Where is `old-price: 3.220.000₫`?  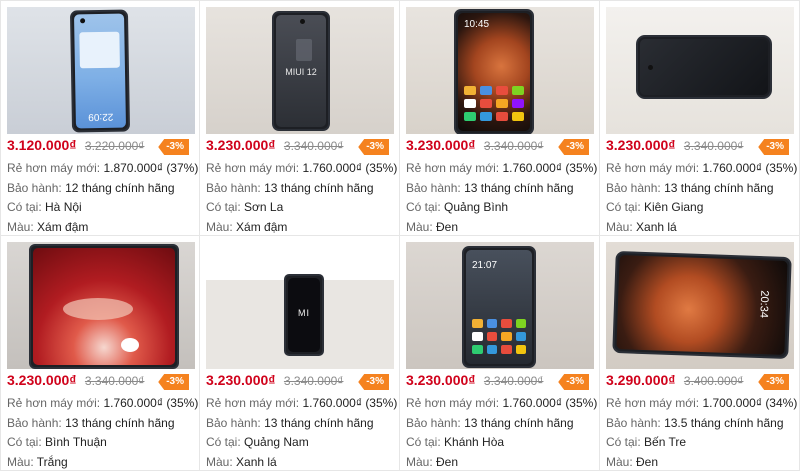
old-price: 3.220.000₫ is located at coordinates (115, 146).